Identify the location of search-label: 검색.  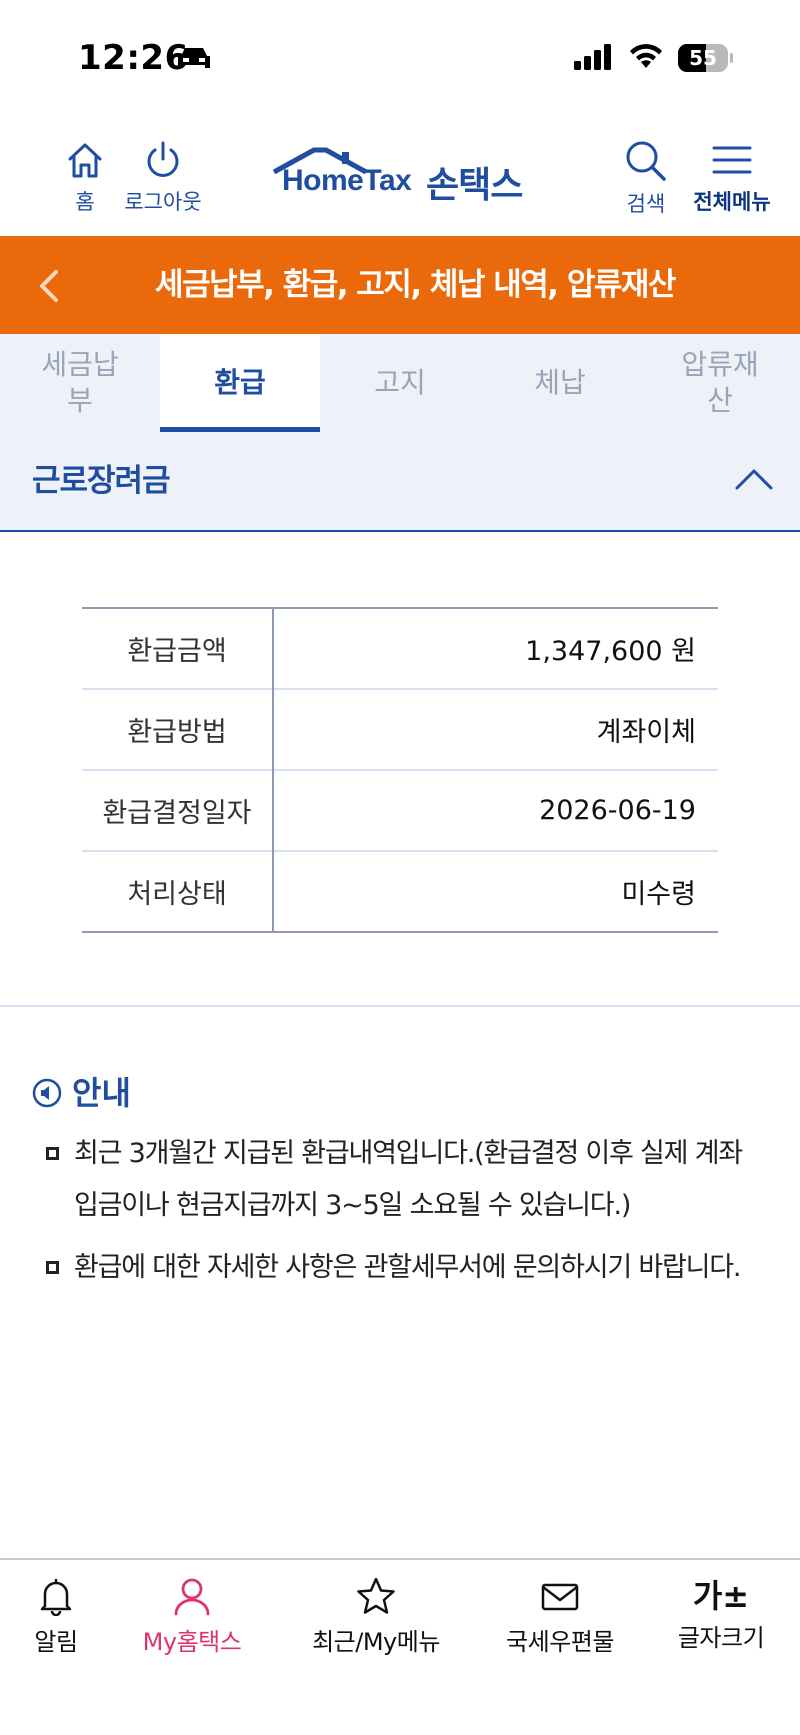
(646, 204).